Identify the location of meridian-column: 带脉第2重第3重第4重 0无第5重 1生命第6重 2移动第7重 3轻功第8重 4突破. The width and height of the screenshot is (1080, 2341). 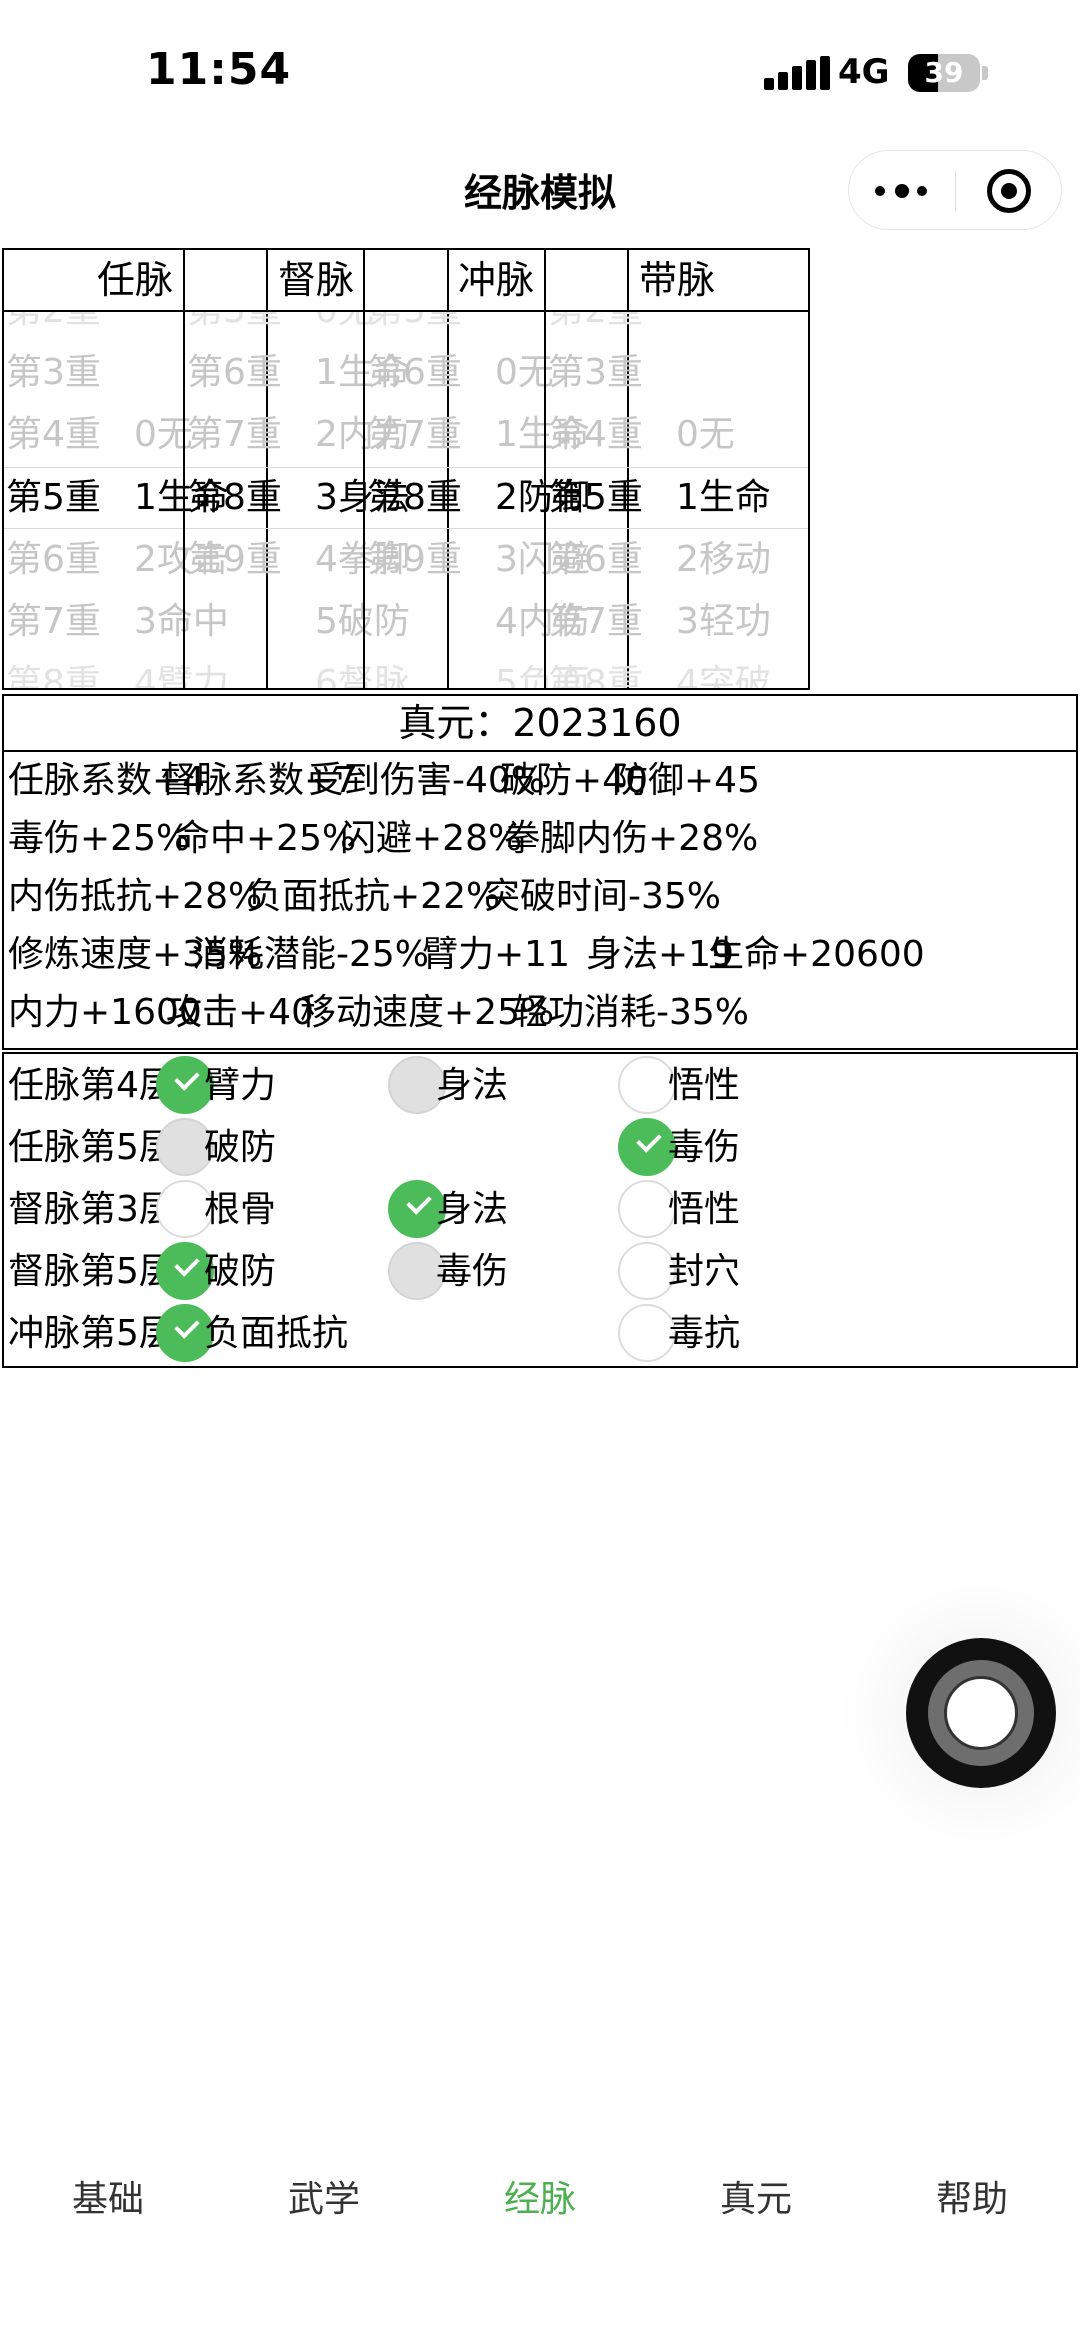
(677, 469).